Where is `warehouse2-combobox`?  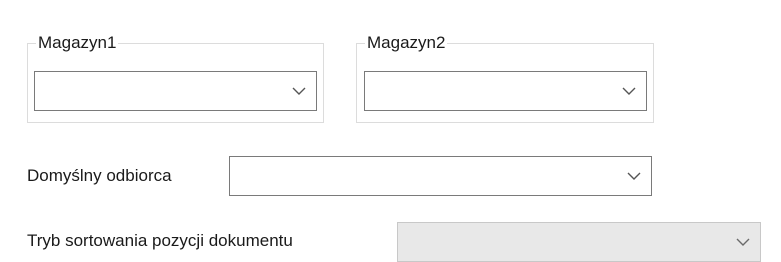
warehouse2-combobox is located at coordinates (505, 91).